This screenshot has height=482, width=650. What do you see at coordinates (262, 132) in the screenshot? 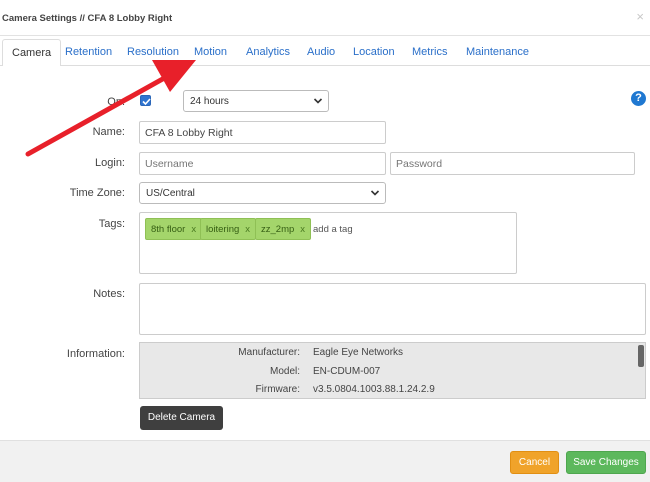
I see `name-input` at bounding box center [262, 132].